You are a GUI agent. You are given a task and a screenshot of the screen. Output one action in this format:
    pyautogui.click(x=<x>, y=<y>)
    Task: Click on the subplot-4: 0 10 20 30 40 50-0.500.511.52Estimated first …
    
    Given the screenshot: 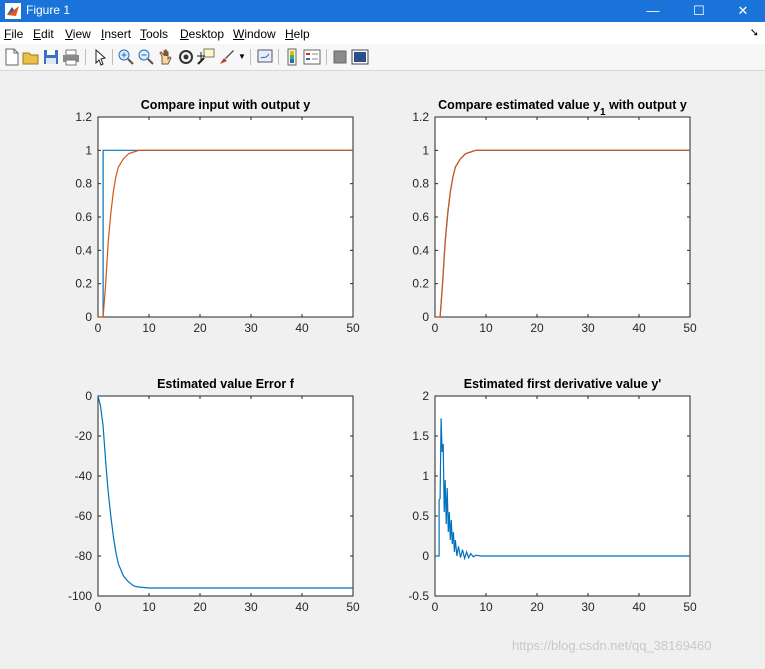 What is the action you would take?
    pyautogui.click(x=552, y=495)
    